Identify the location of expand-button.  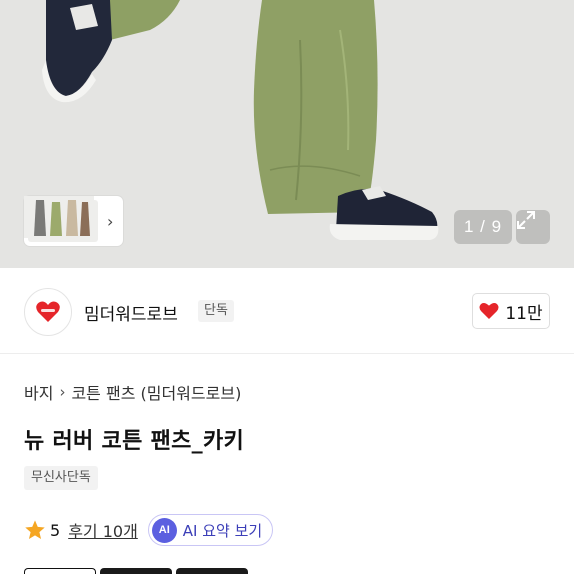
(533, 227).